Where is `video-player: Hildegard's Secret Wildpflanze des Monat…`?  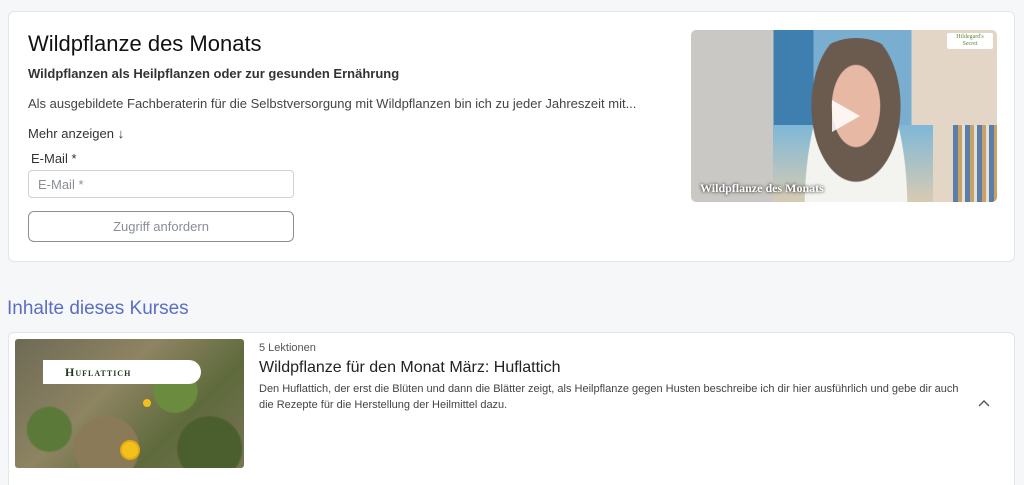 video-player: Hildegard's Secret Wildpflanze des Monat… is located at coordinates (844, 116).